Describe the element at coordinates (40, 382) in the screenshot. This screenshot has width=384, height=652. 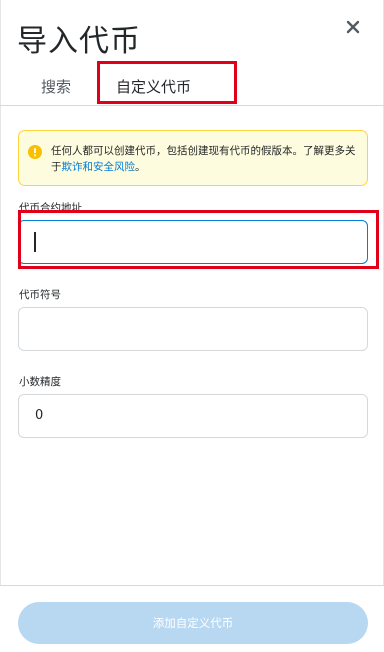
I see `decimals-label: 小数精度` at that location.